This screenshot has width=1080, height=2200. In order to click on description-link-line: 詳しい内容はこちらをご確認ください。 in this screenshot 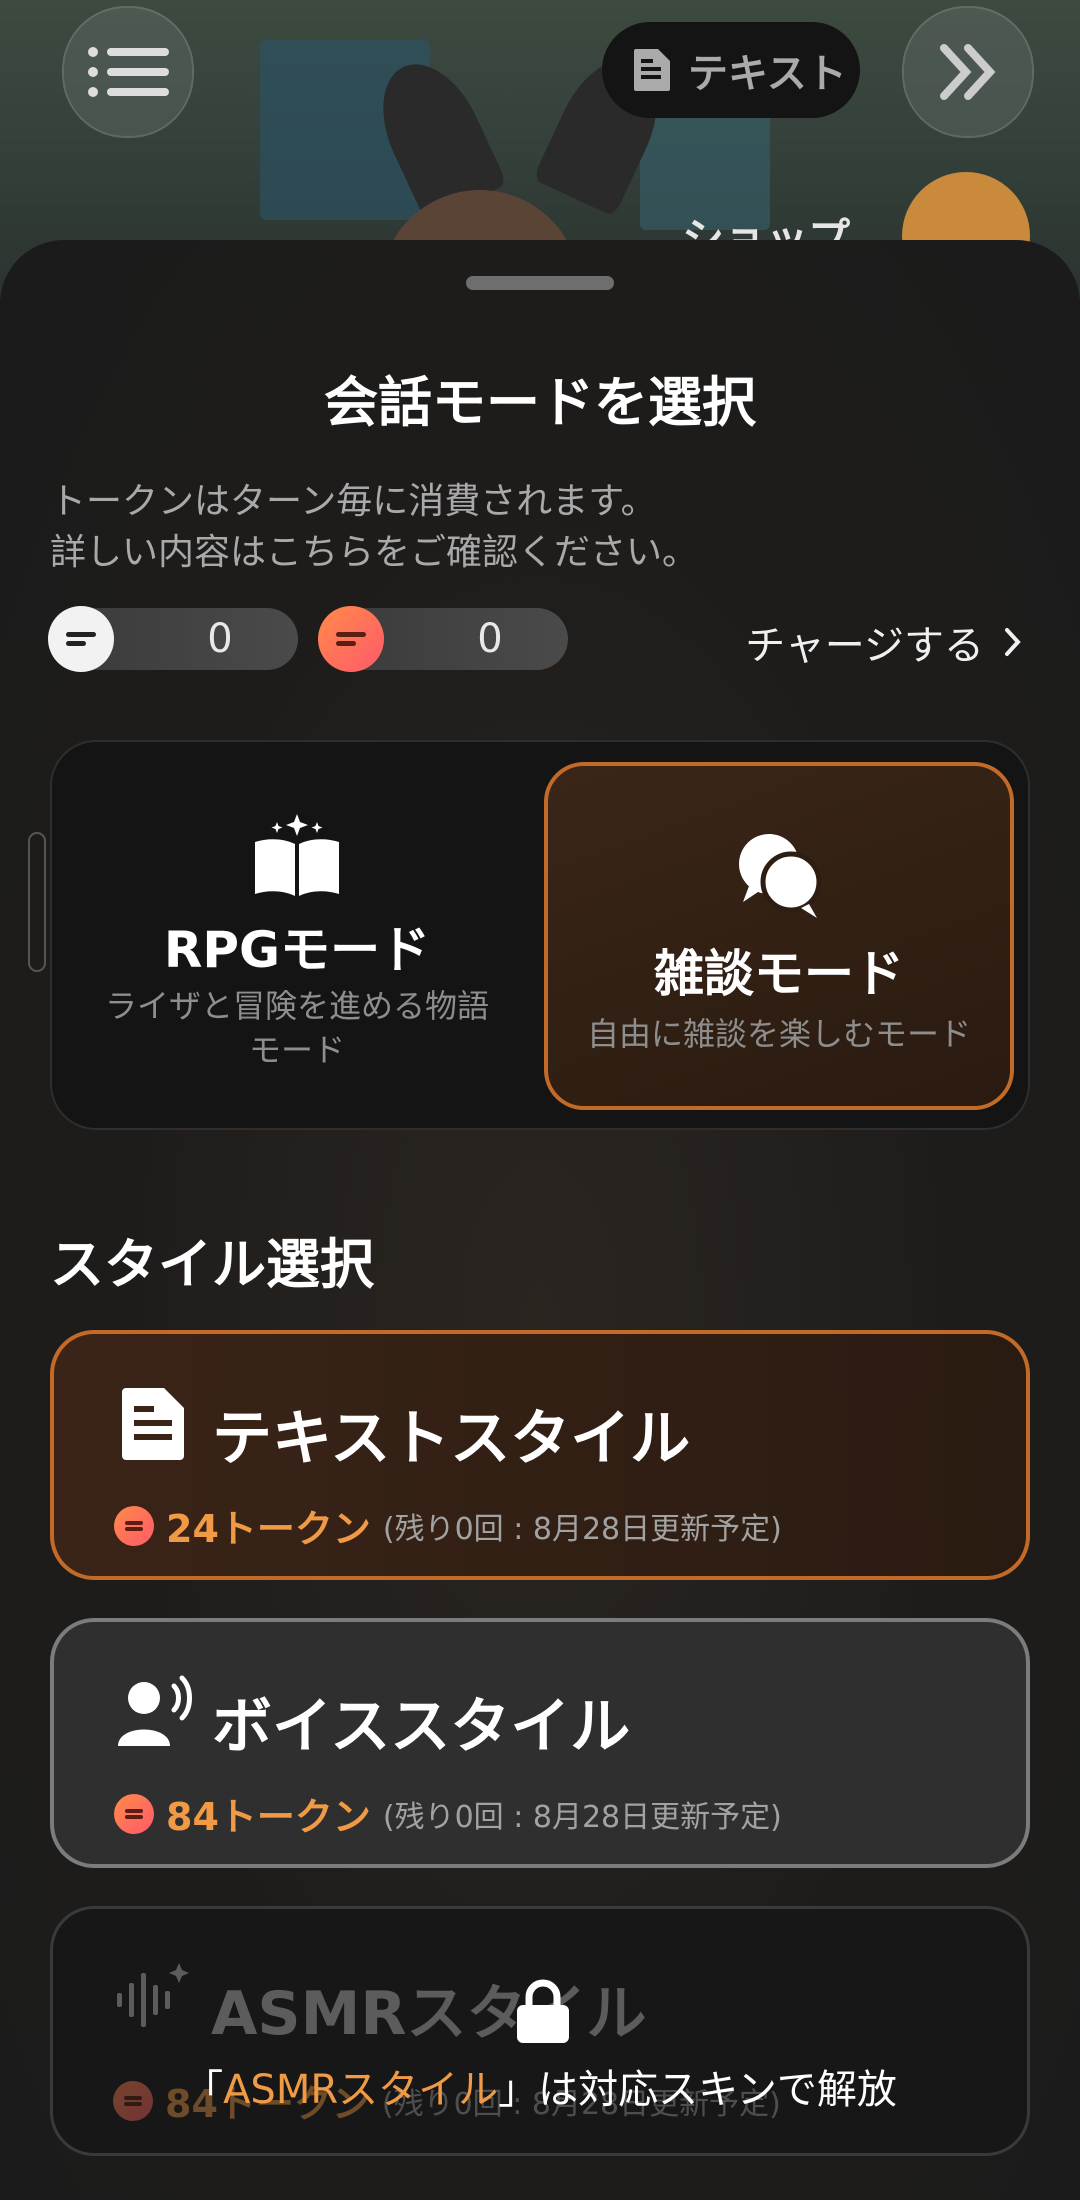, I will do `click(374, 549)`.